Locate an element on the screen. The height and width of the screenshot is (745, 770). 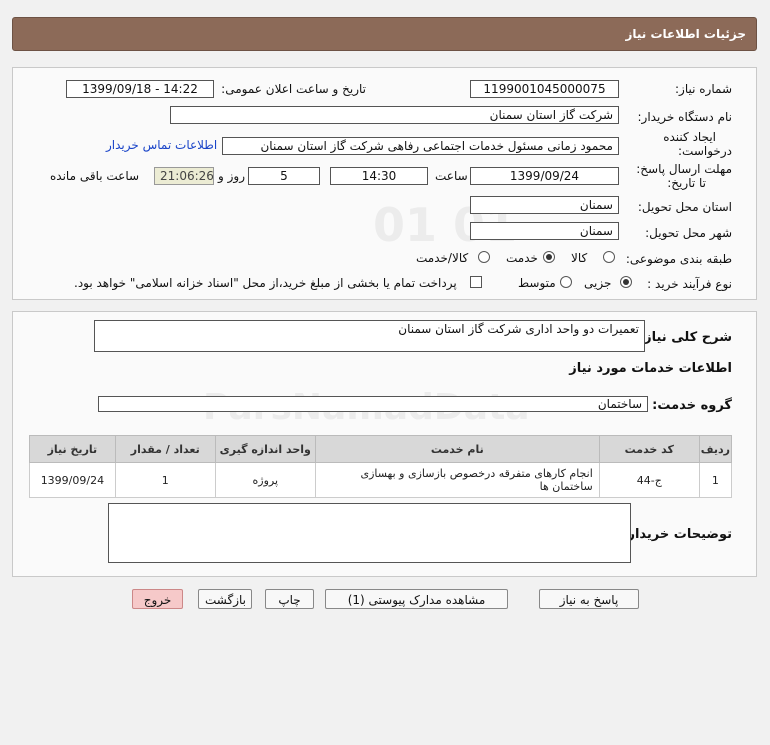
col-need-date: تاریخ نیاز is located at coordinates (72, 449).